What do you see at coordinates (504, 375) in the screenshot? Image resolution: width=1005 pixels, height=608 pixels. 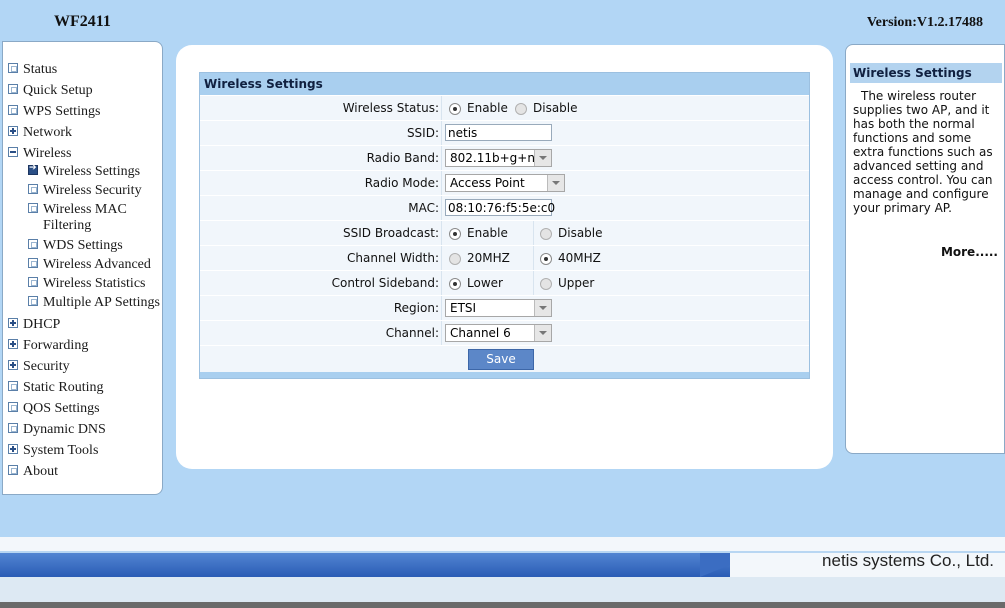 I see `form-bottom-bar` at bounding box center [504, 375].